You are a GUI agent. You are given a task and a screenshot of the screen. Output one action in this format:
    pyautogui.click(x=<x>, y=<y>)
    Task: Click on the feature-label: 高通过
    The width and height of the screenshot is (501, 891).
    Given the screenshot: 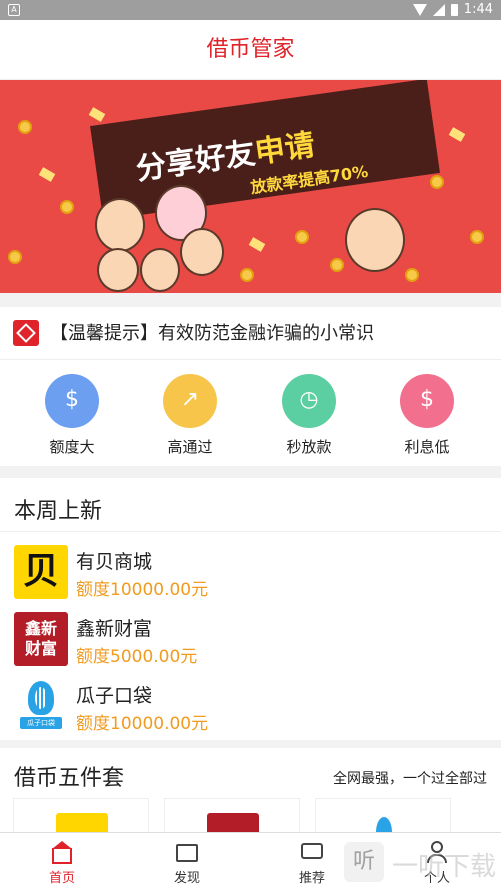 What is the action you would take?
    pyautogui.click(x=190, y=447)
    